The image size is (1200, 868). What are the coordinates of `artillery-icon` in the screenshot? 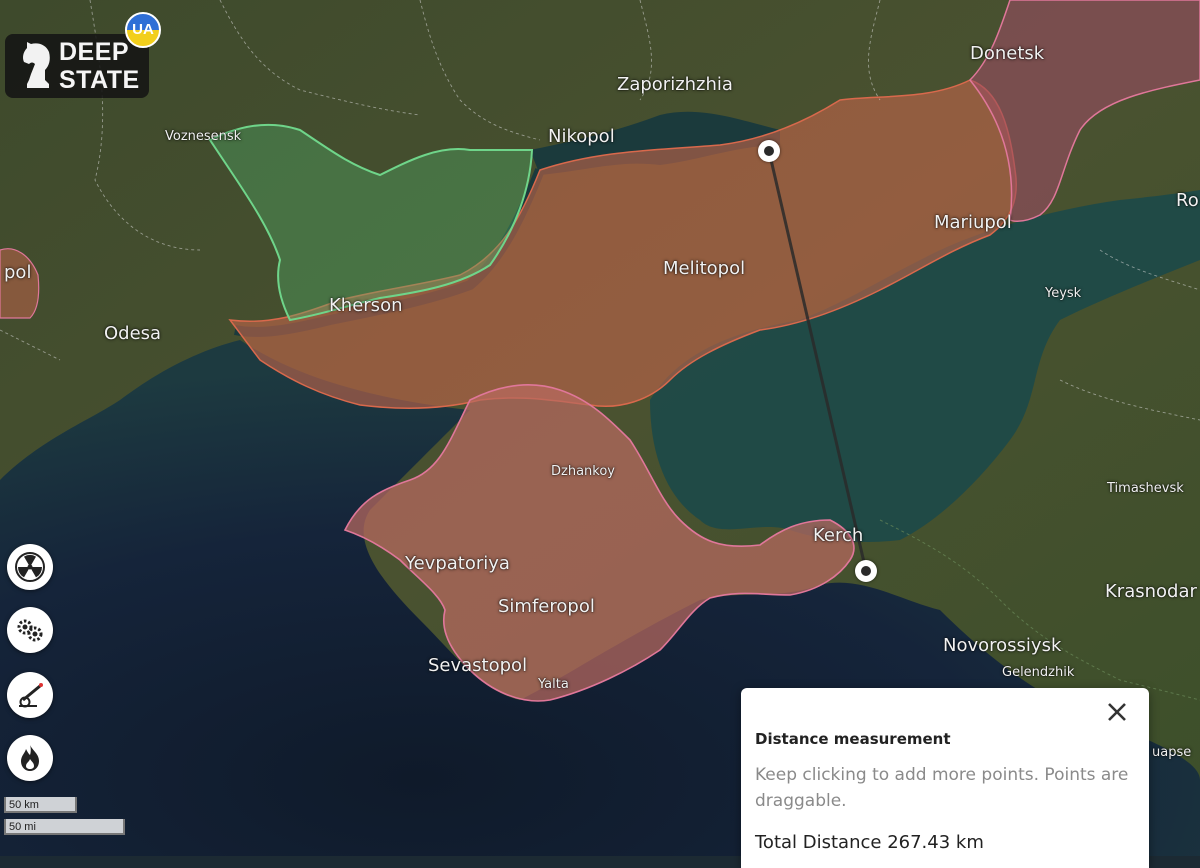 It's located at (31, 695).